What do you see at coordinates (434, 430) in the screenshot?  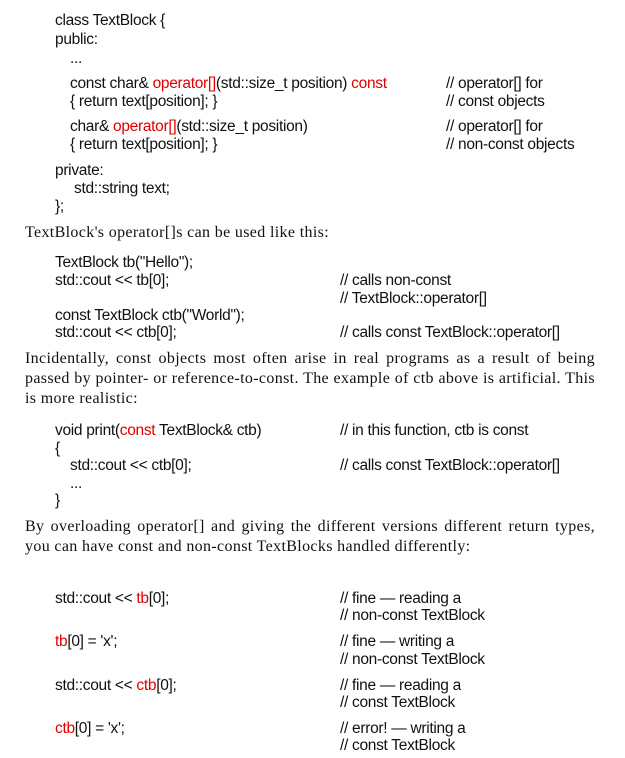 I see `code-comment: // in this function, ctb is const` at bounding box center [434, 430].